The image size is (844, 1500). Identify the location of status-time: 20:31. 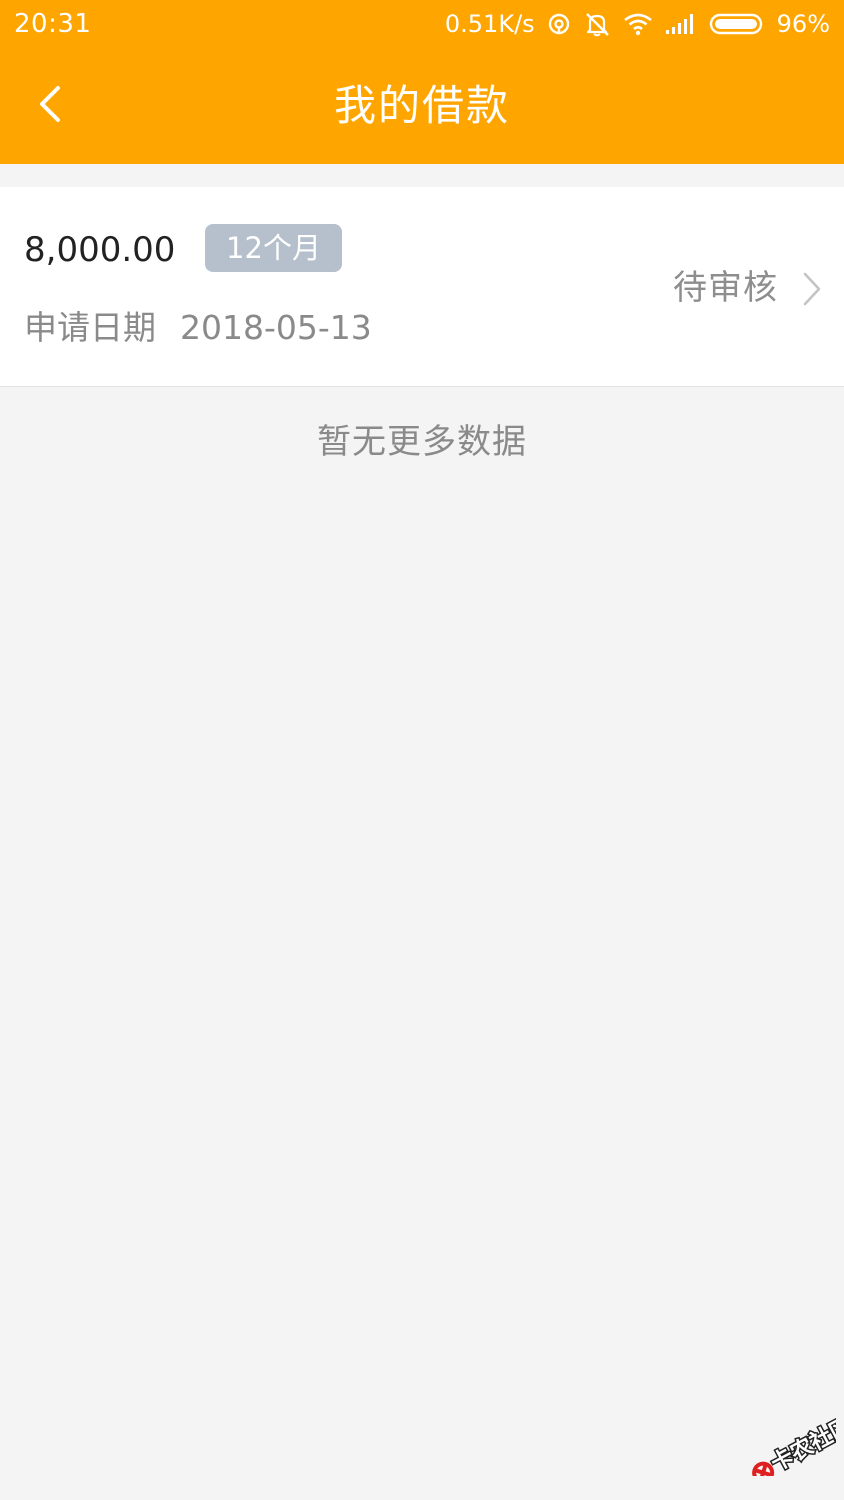
(53, 24).